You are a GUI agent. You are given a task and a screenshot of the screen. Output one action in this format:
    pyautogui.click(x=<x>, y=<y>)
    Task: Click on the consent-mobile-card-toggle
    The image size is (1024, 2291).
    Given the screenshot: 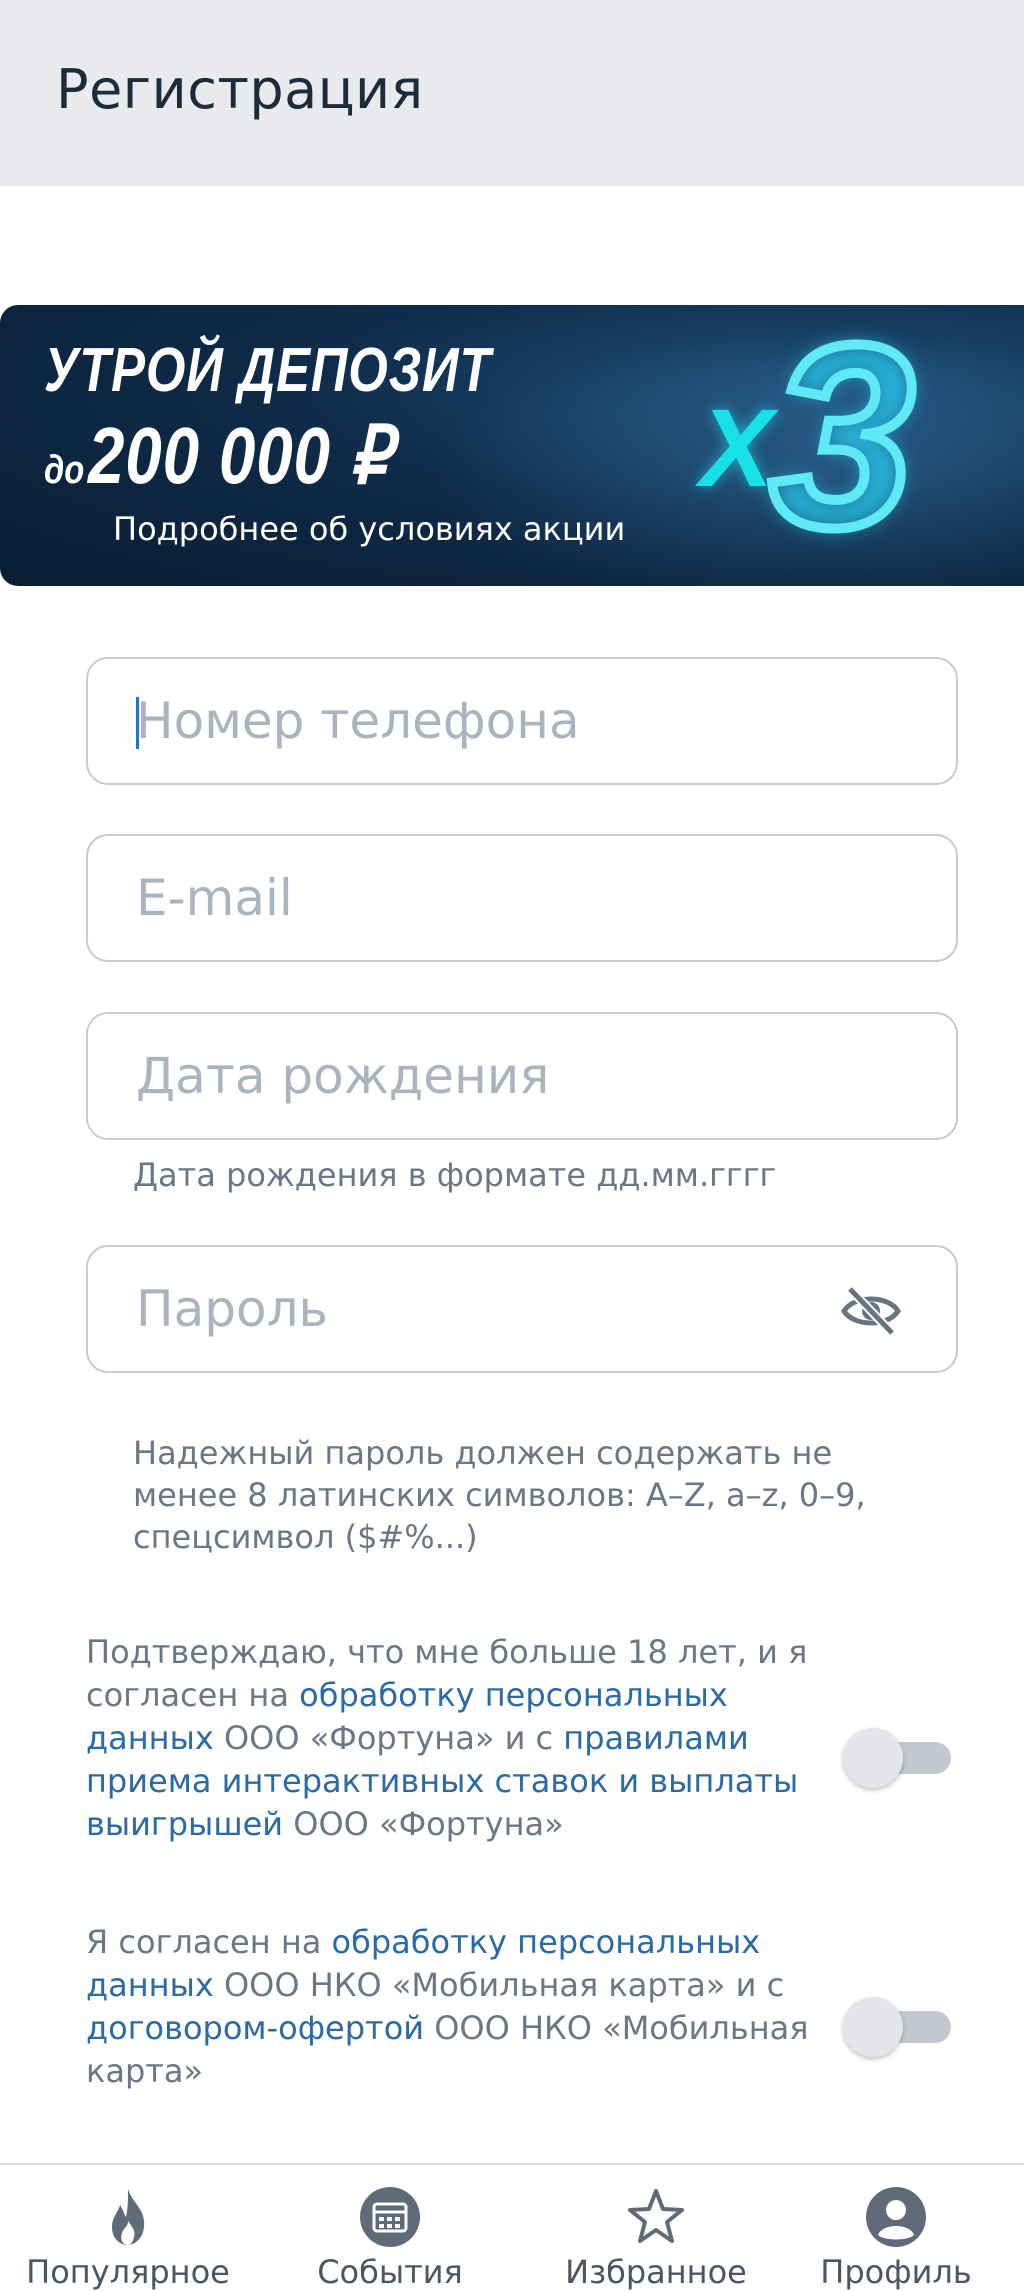 What is the action you would take?
    pyautogui.click(x=898, y=2027)
    